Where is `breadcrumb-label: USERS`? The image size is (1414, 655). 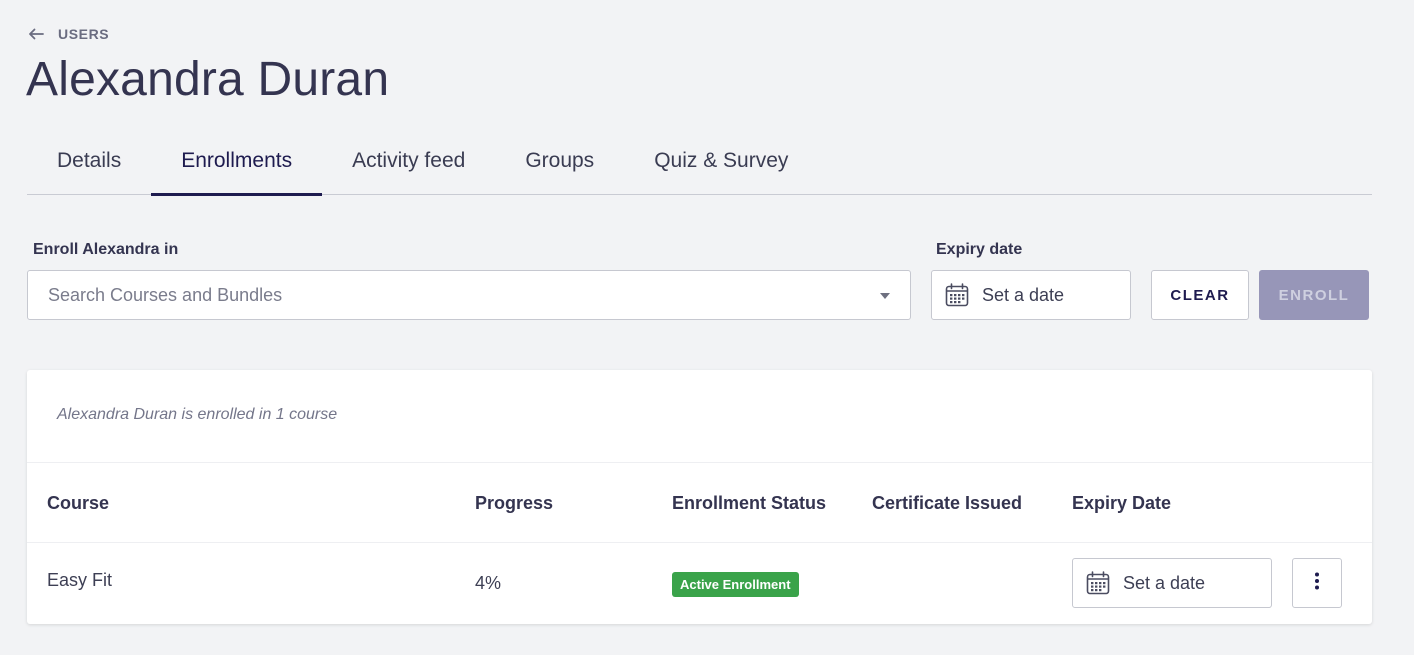
breadcrumb-label: USERS is located at coordinates (84, 34).